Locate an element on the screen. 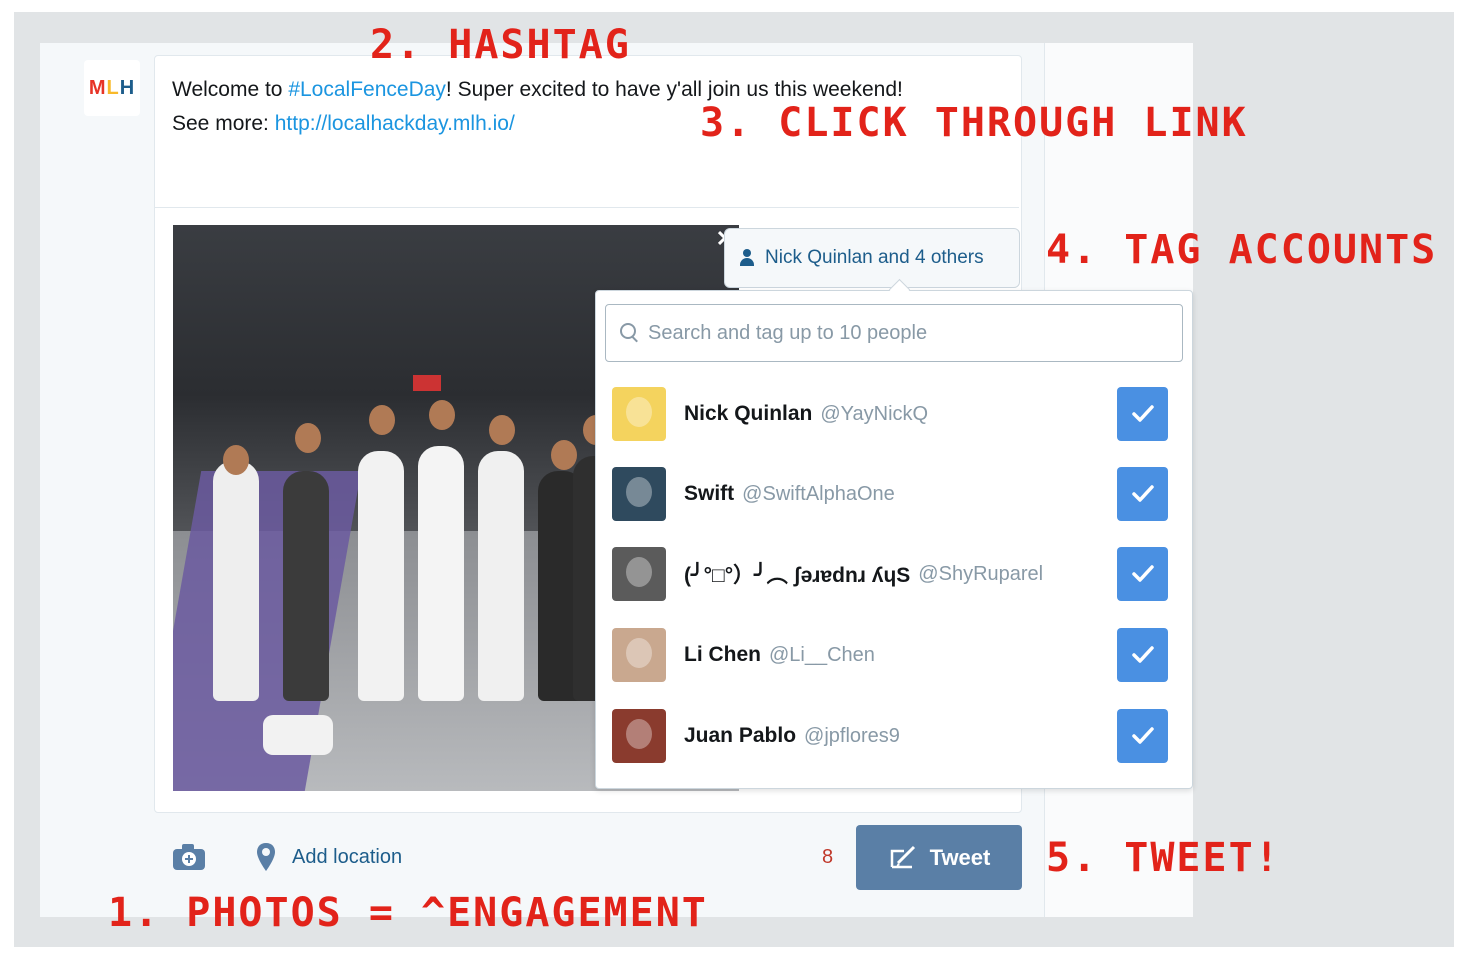 The height and width of the screenshot is (972, 1480). annotation-photos: 1. PHOTOS = ^ENGAGEMENT is located at coordinates (408, 913).